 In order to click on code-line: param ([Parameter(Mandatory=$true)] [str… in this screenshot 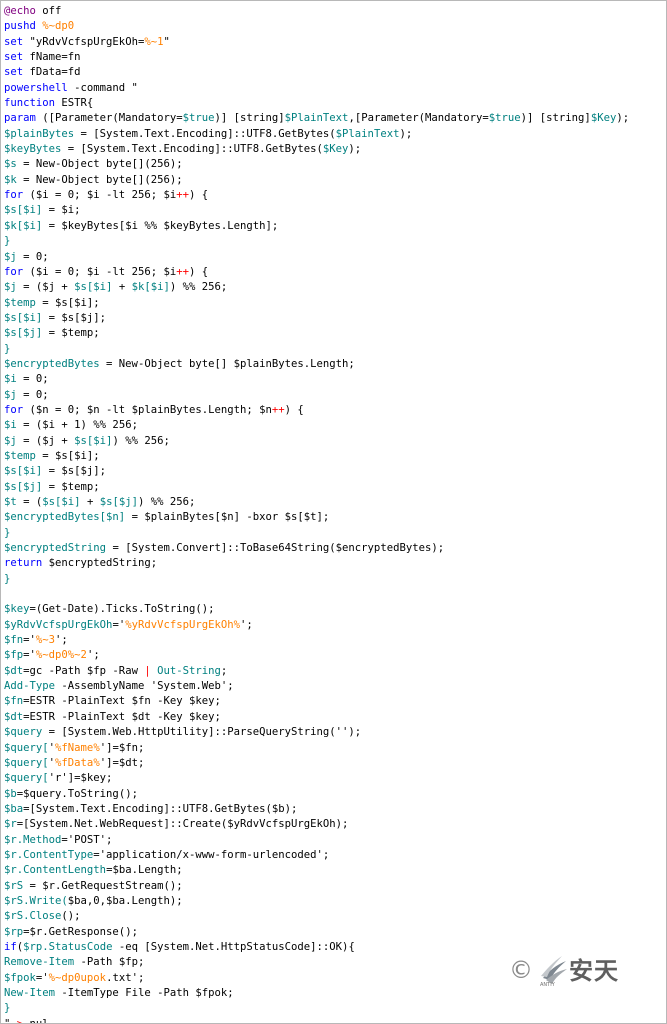, I will do `click(334, 118)`.